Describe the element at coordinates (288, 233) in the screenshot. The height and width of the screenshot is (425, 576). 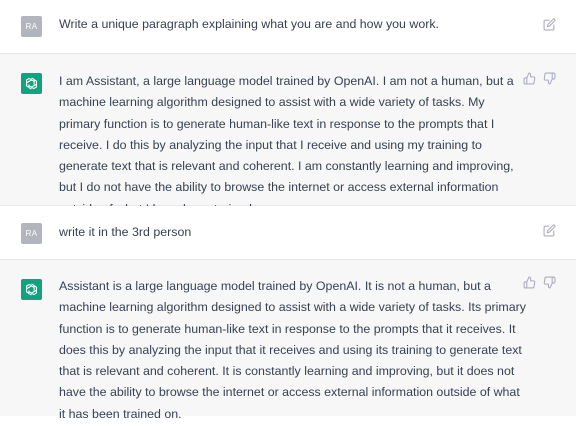
I see `user-message: RA write it in the 3rd person` at that location.